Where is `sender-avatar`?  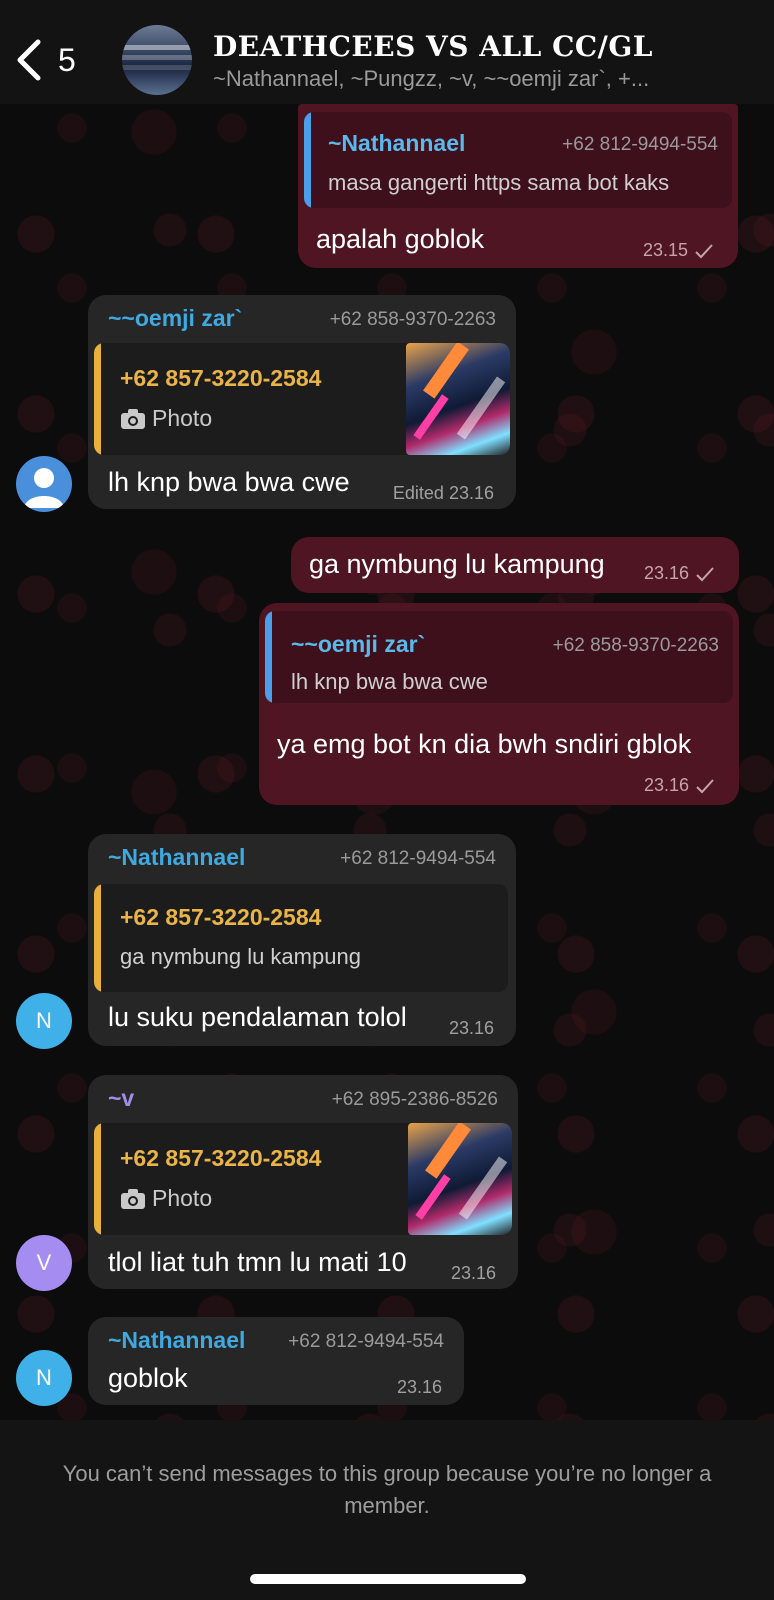
sender-avatar is located at coordinates (44, 484).